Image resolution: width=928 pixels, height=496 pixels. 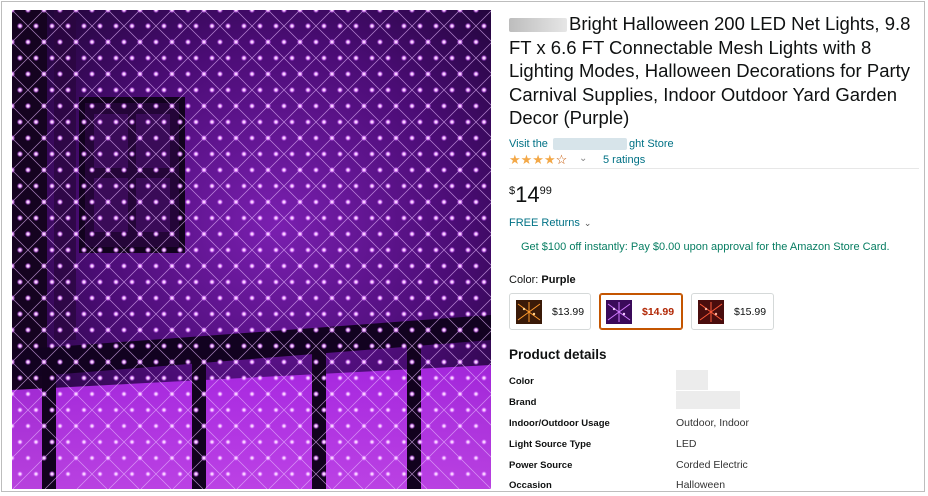 I want to click on swatch-purple-selected: $14.99, so click(x=641, y=311).